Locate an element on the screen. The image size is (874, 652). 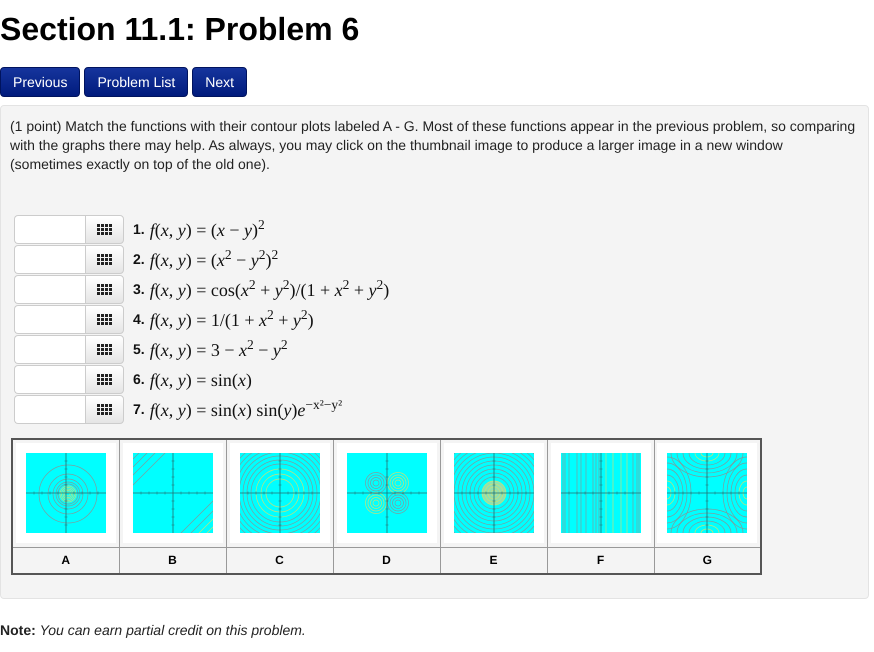
formula: f(x, y) = (x − y)$^{2}$ is located at coordinates (207, 230).